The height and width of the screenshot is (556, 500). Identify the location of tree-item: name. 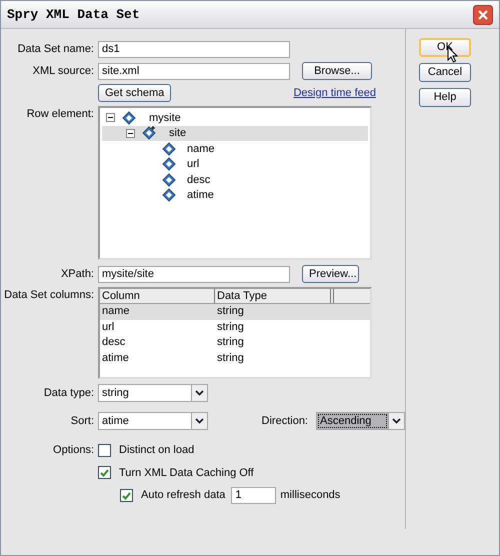
(235, 148).